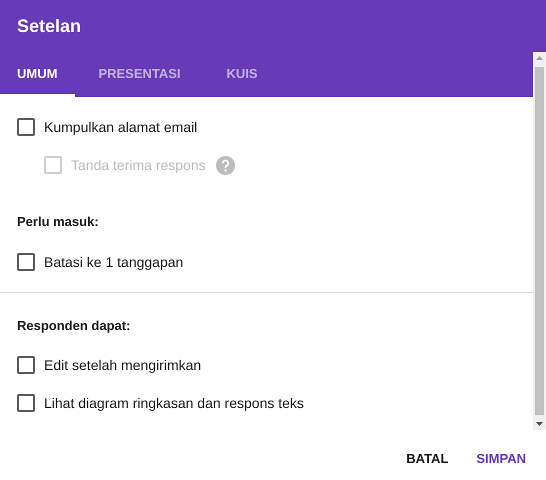 Image resolution: width=546 pixels, height=480 pixels. What do you see at coordinates (501, 458) in the screenshot?
I see `save-button: SIMPAN` at bounding box center [501, 458].